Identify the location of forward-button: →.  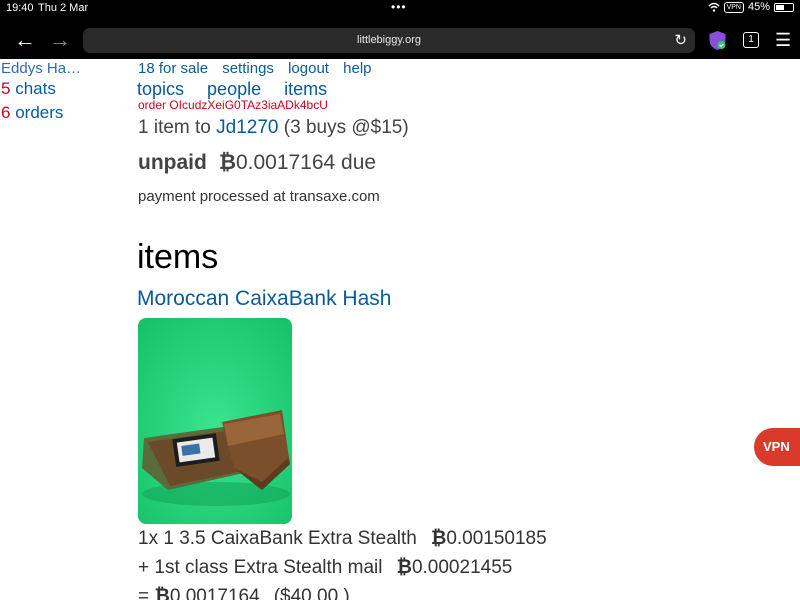
(60, 40).